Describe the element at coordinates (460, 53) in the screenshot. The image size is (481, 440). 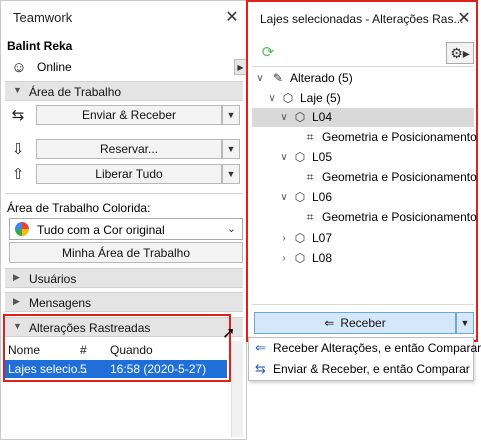
I see `settings-gear-icon: ⚙▸` at that location.